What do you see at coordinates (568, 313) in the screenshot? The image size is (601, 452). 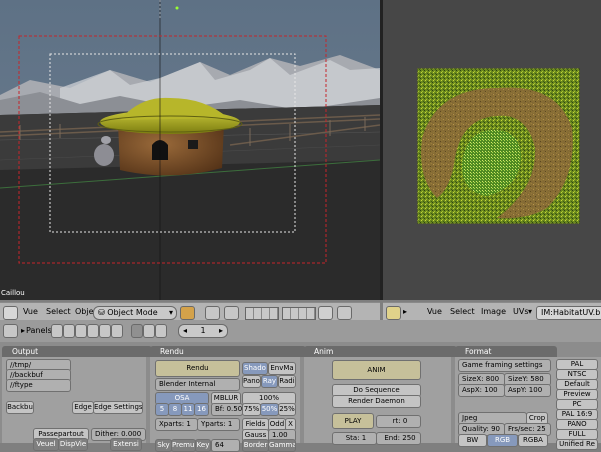 I see `image-name-field: IM:HabitatUV.b` at bounding box center [568, 313].